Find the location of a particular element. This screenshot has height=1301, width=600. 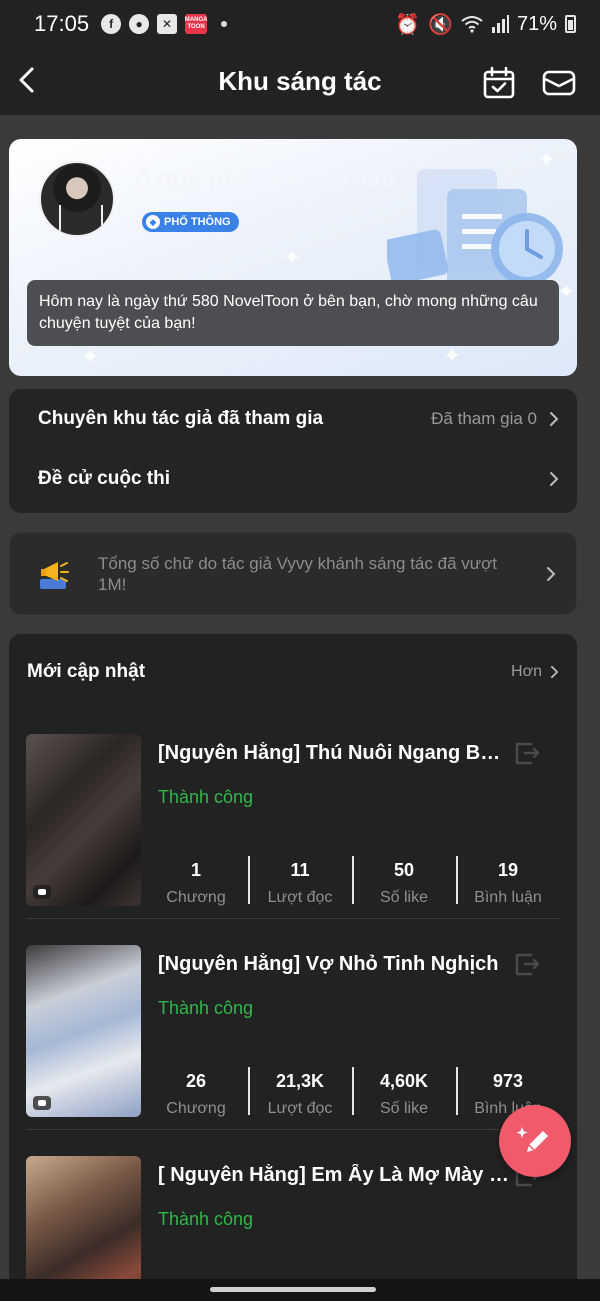

notification-dot-icon is located at coordinates (224, 24).